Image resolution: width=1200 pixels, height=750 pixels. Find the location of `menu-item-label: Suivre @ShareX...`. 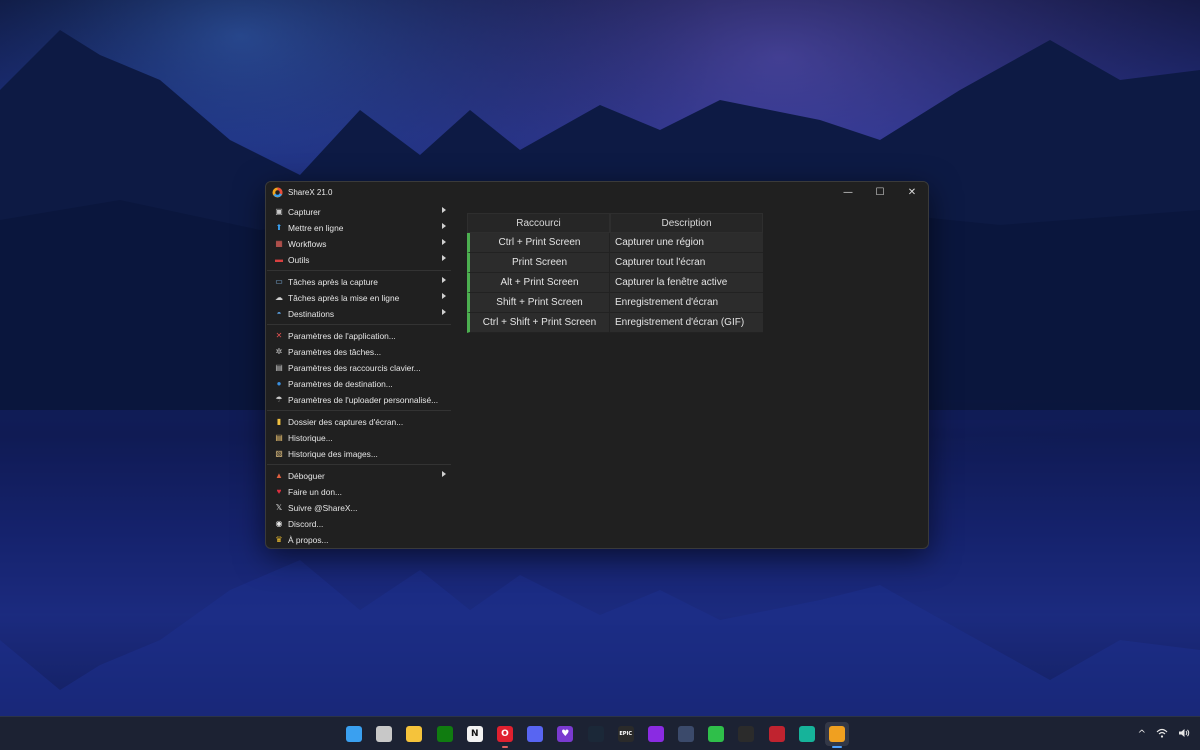

menu-item-label: Suivre @ShareX... is located at coordinates (323, 508).